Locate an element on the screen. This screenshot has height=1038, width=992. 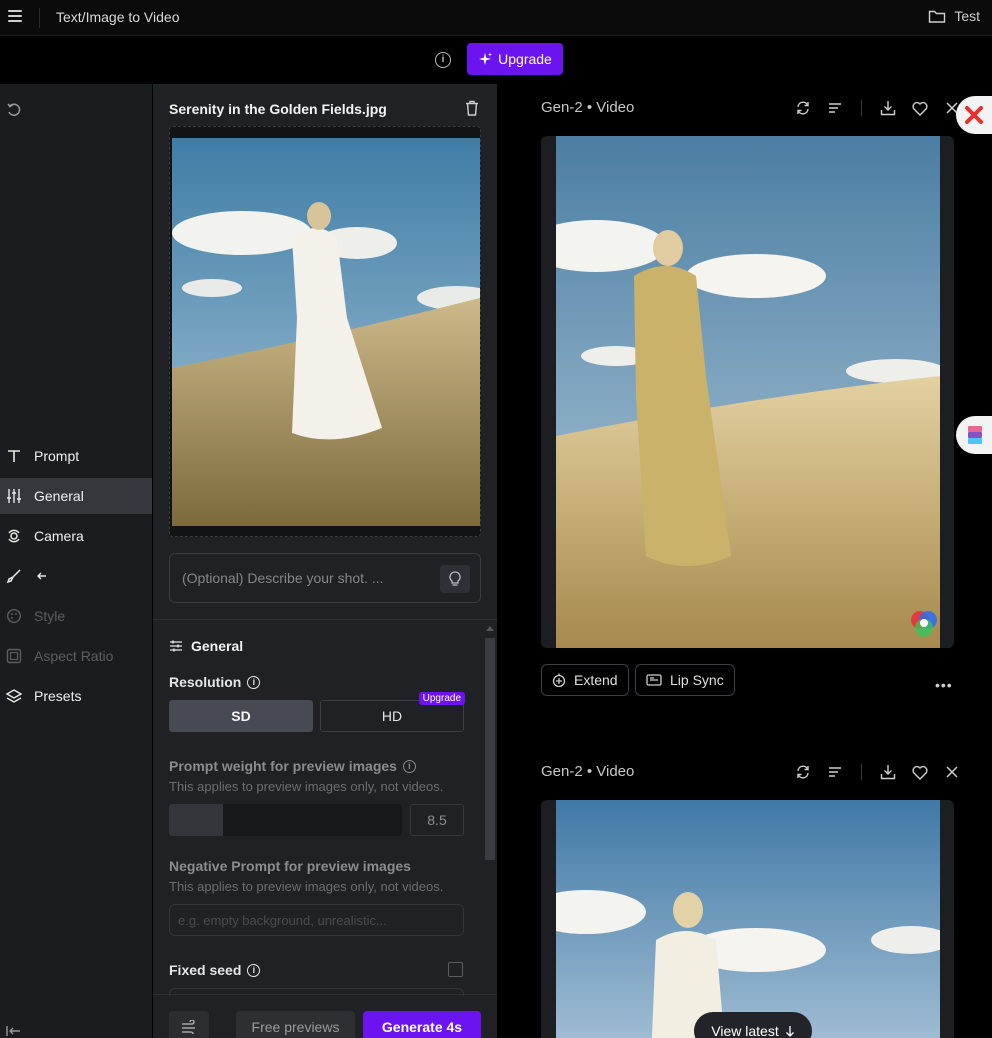
upgrade-label: Upgrade is located at coordinates (525, 59).